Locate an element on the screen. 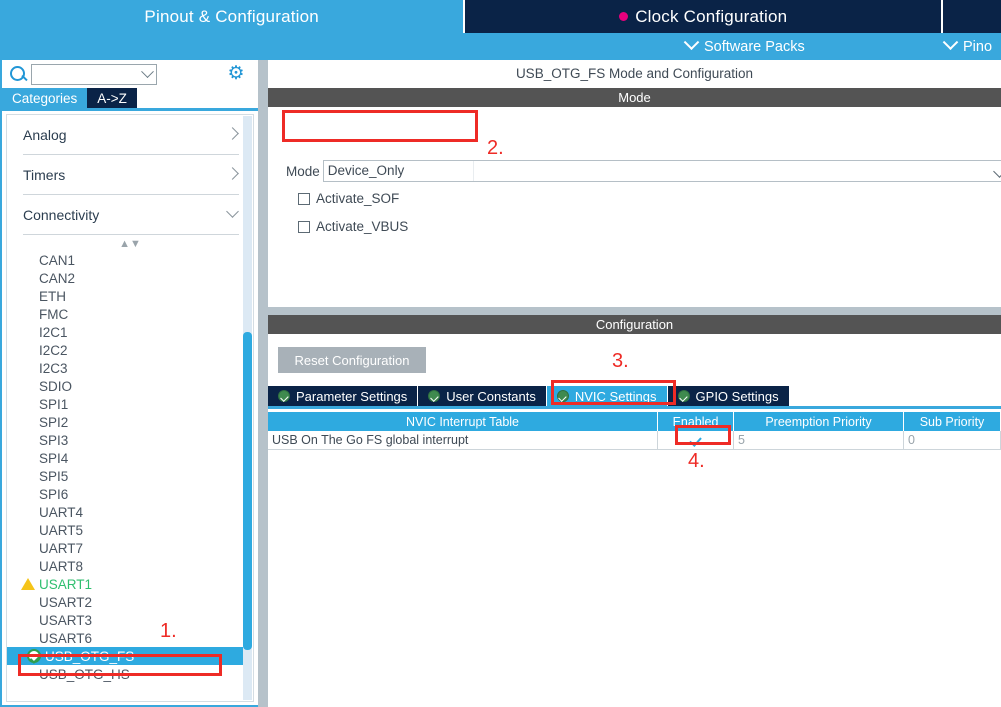  cell-preemption-priority: 5 is located at coordinates (819, 440).